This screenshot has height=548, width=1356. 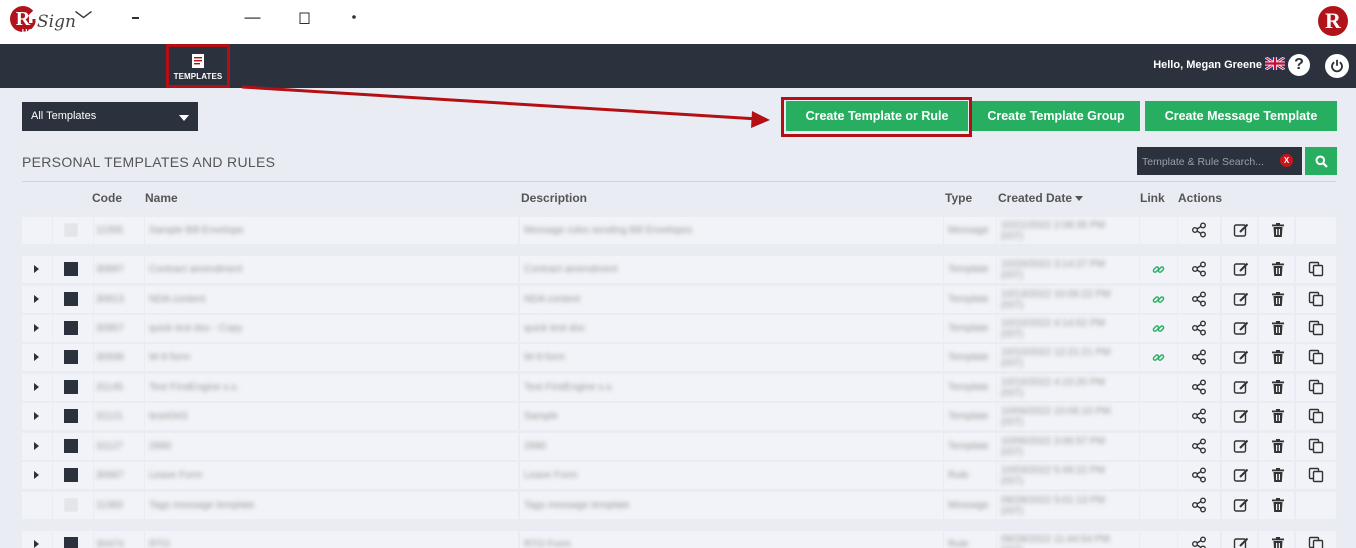 I want to click on clear-search-icon: X, so click(x=1286, y=160).